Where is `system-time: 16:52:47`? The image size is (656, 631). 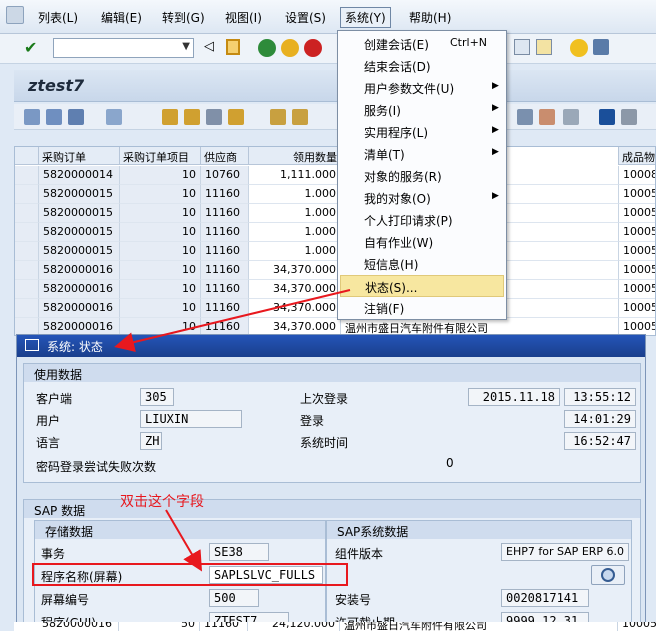 system-time: 16:52:47 is located at coordinates (600, 441).